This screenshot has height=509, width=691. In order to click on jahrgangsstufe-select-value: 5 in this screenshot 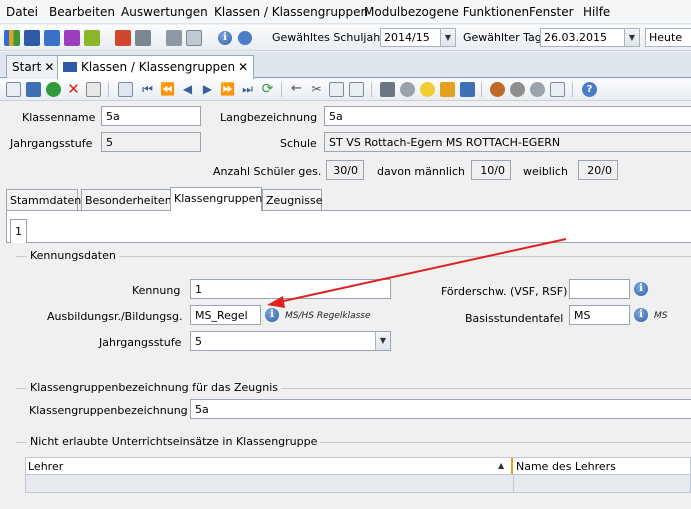, I will do `click(198, 341)`.